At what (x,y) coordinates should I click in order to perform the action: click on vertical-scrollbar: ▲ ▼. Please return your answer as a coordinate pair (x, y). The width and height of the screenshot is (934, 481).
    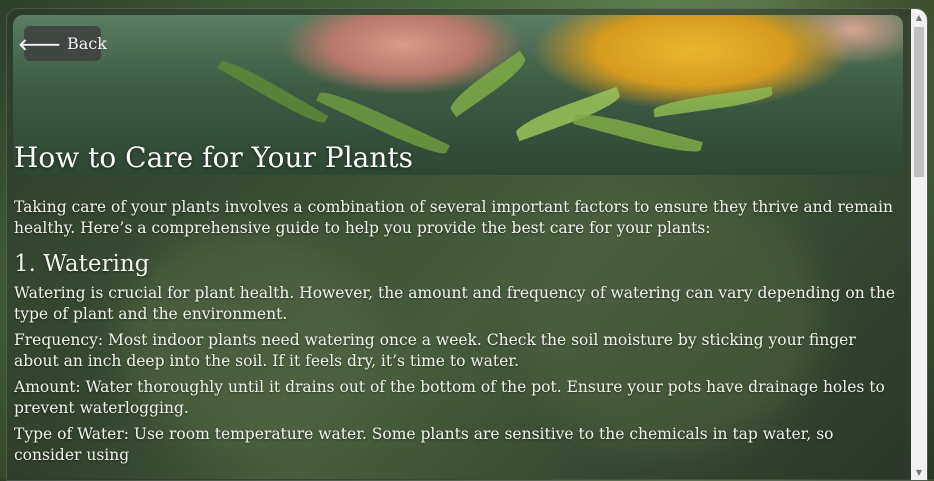
    Looking at the image, I should click on (919, 244).